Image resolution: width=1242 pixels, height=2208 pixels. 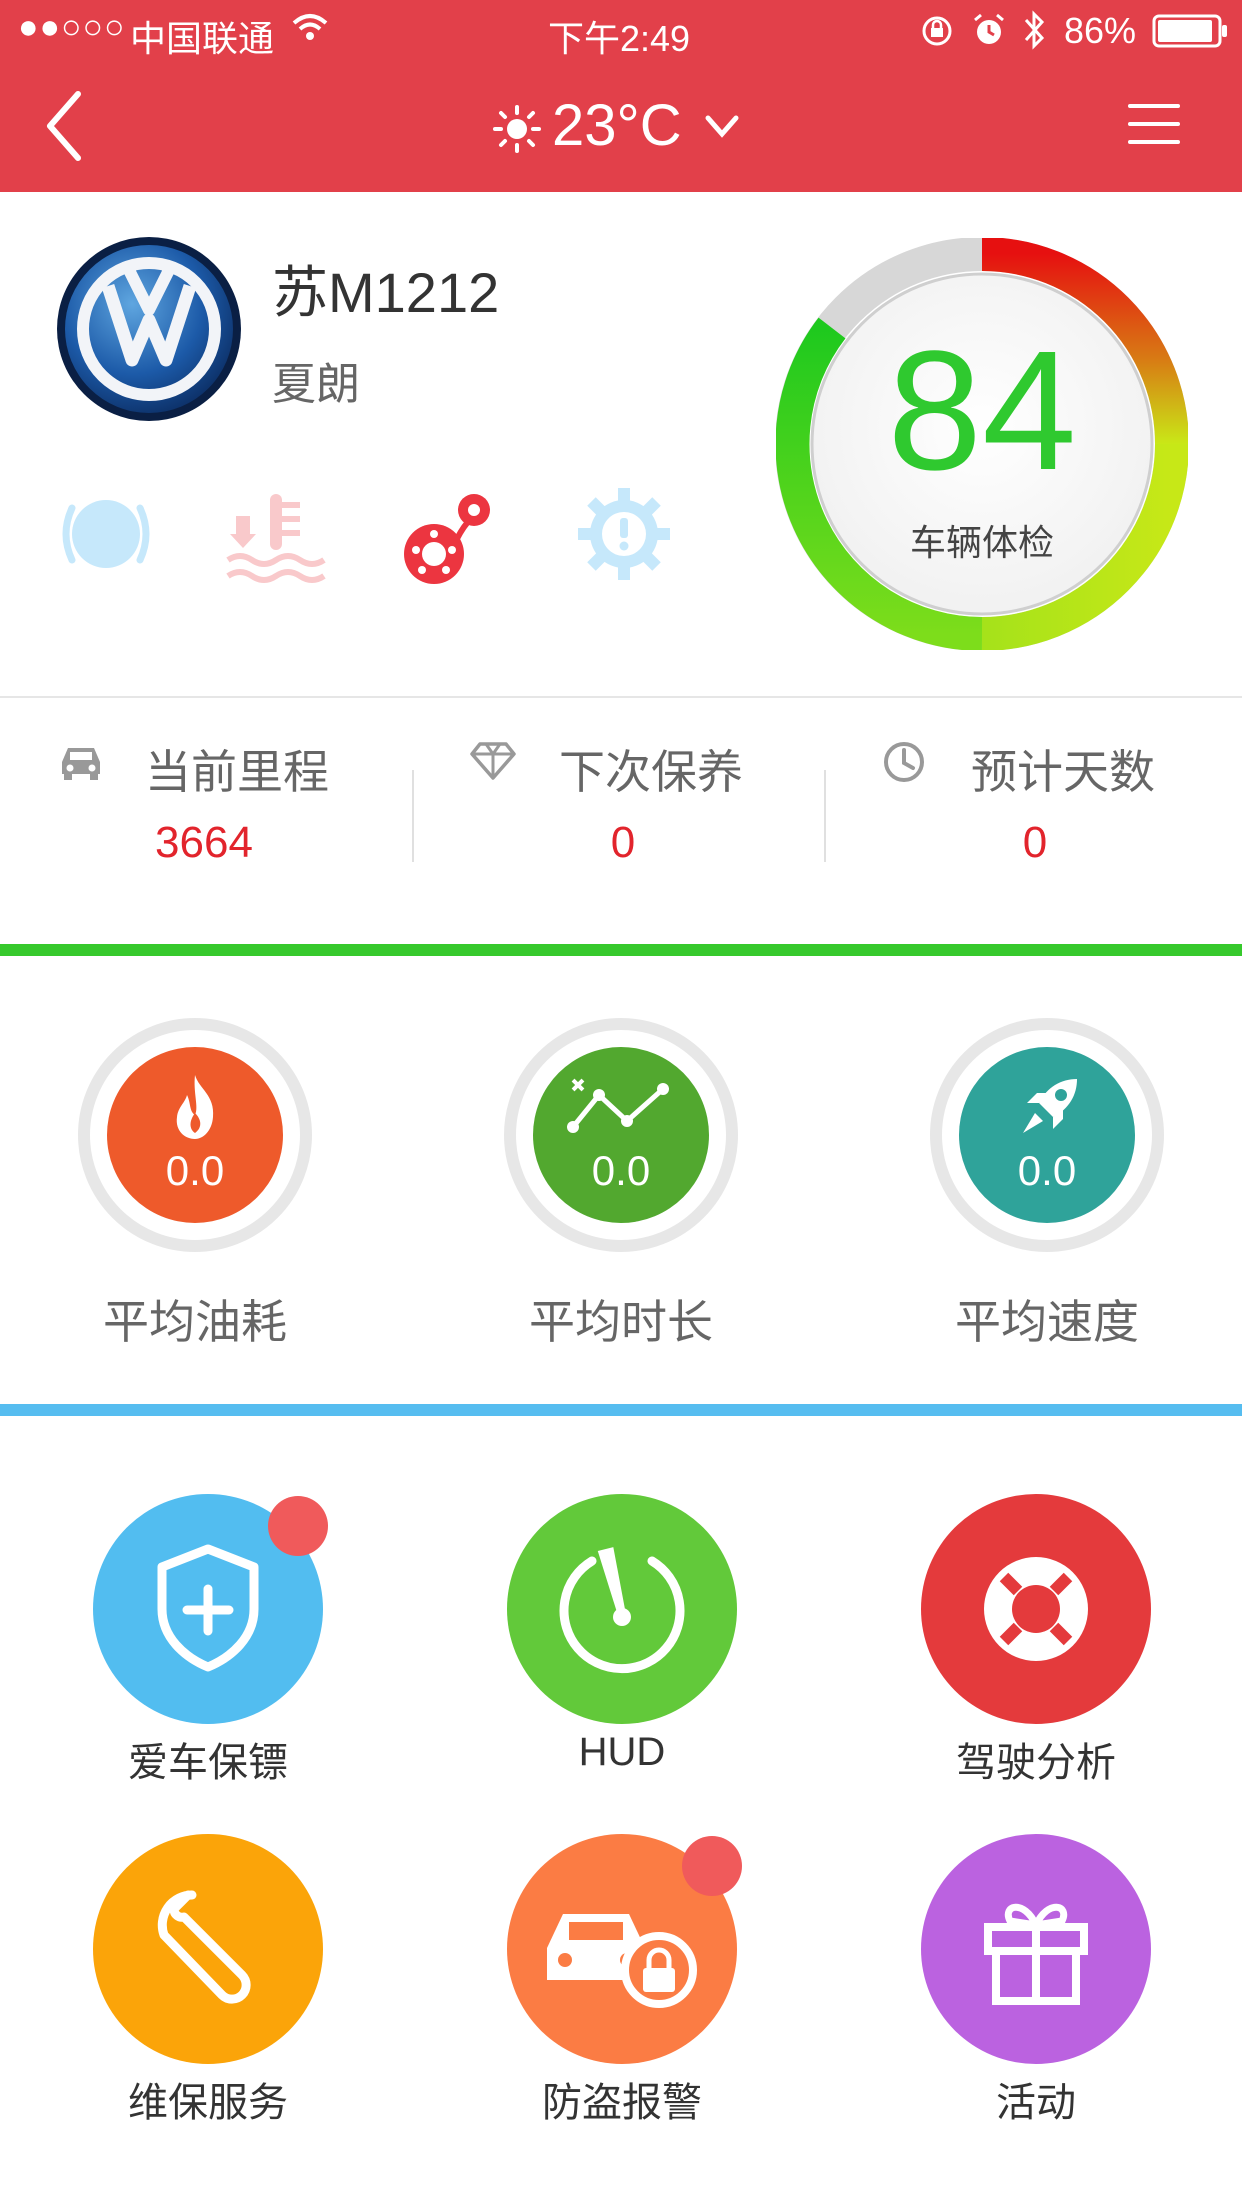 What do you see at coordinates (1050, 1106) in the screenshot?
I see `rocket-icon` at bounding box center [1050, 1106].